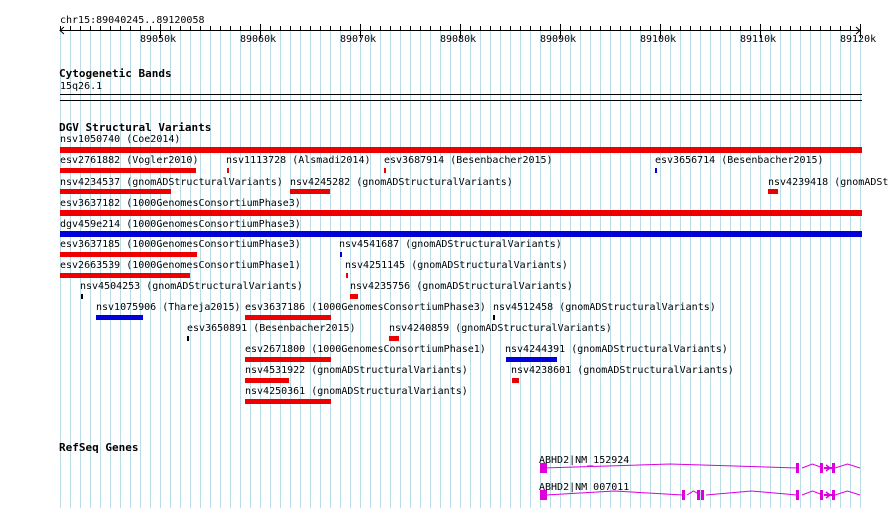 The image size is (890, 508). What do you see at coordinates (616, 349) in the screenshot?
I see `sv-feature-label: nsv4244391 (gnomADStructuralVariants)` at bounding box center [616, 349].